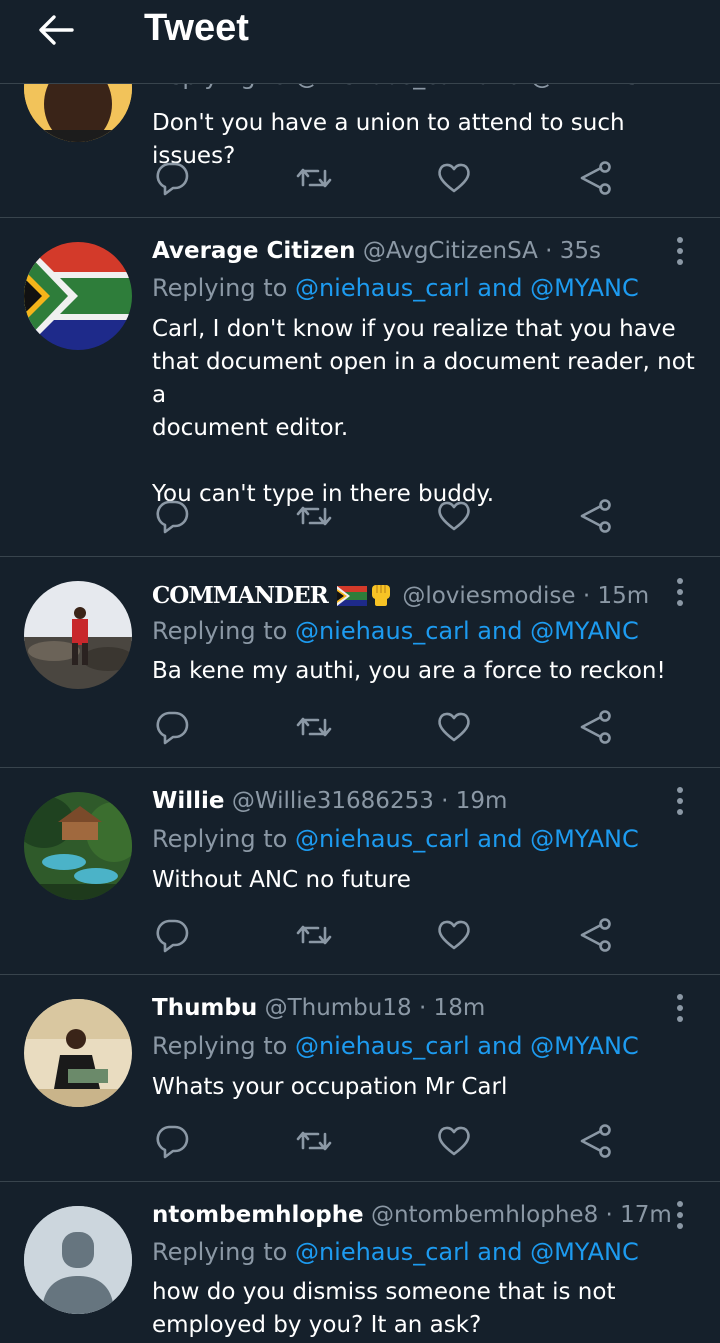 The image size is (720, 1343). I want to click on tweet-text-line: Without ANC no future, so click(281, 880).